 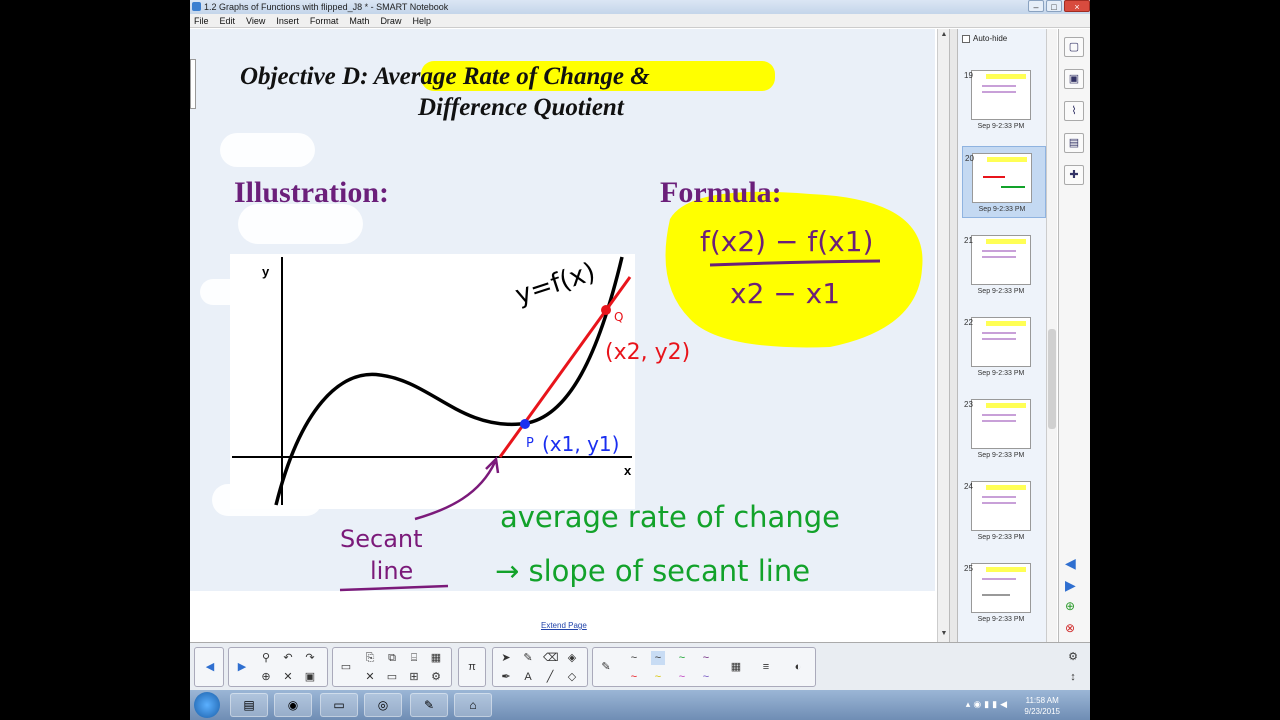 I want to click on menu-view: View, so click(x=255, y=20).